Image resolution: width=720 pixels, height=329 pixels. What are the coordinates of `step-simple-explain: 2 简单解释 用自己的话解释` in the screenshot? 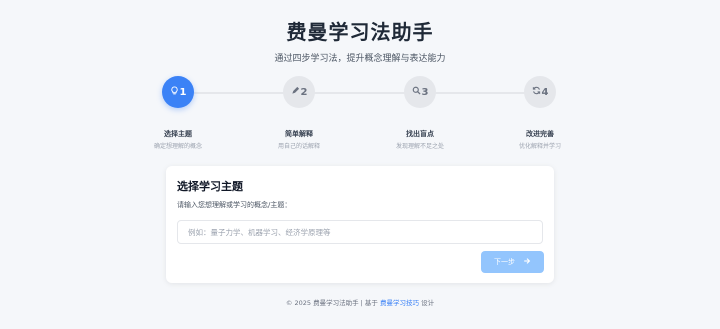 It's located at (299, 113).